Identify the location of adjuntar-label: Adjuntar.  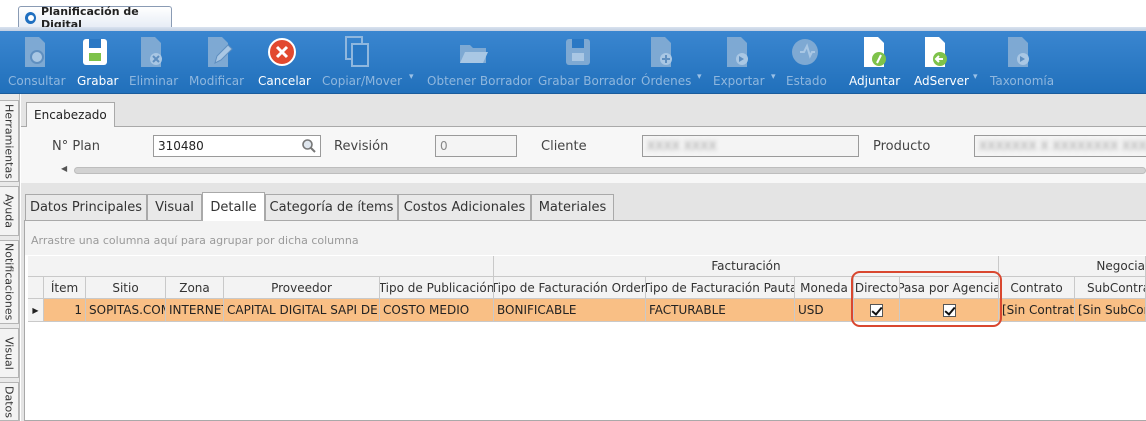
(875, 81).